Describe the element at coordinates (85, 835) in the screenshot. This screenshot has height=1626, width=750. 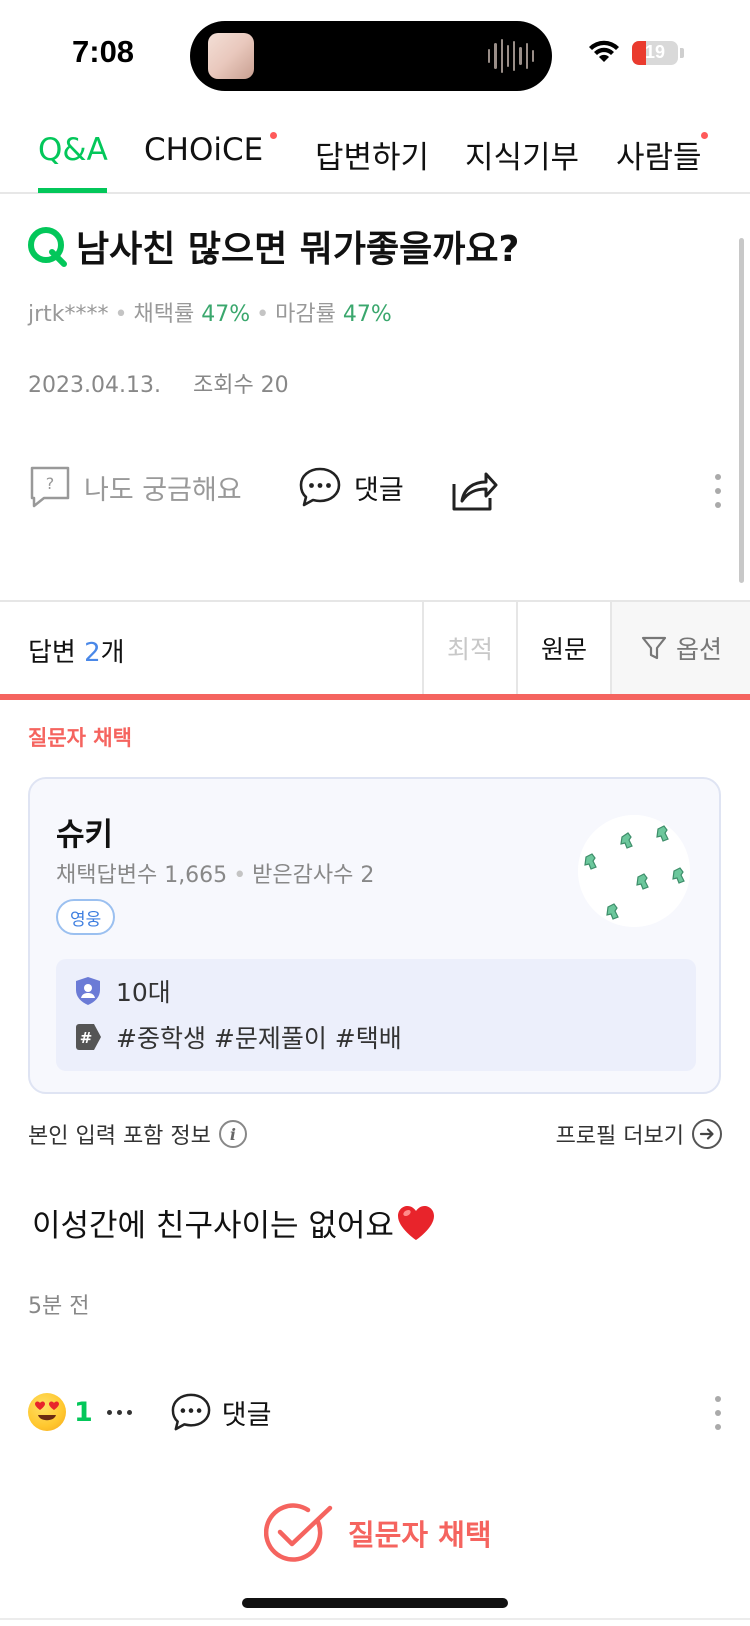
I see `answerer-name: 슈키` at that location.